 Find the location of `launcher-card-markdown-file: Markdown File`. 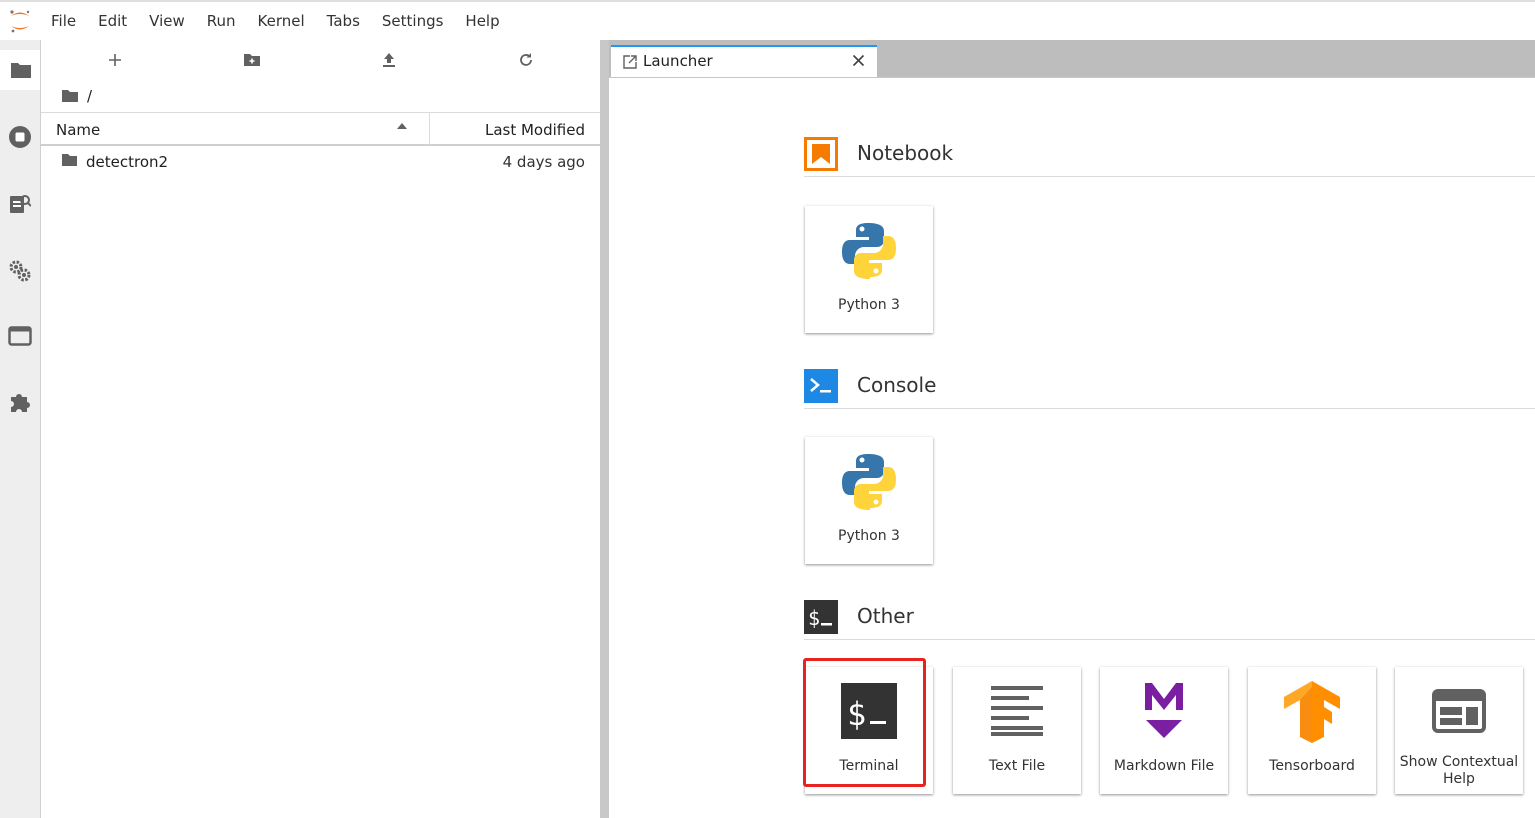

launcher-card-markdown-file: Markdown File is located at coordinates (1164, 730).